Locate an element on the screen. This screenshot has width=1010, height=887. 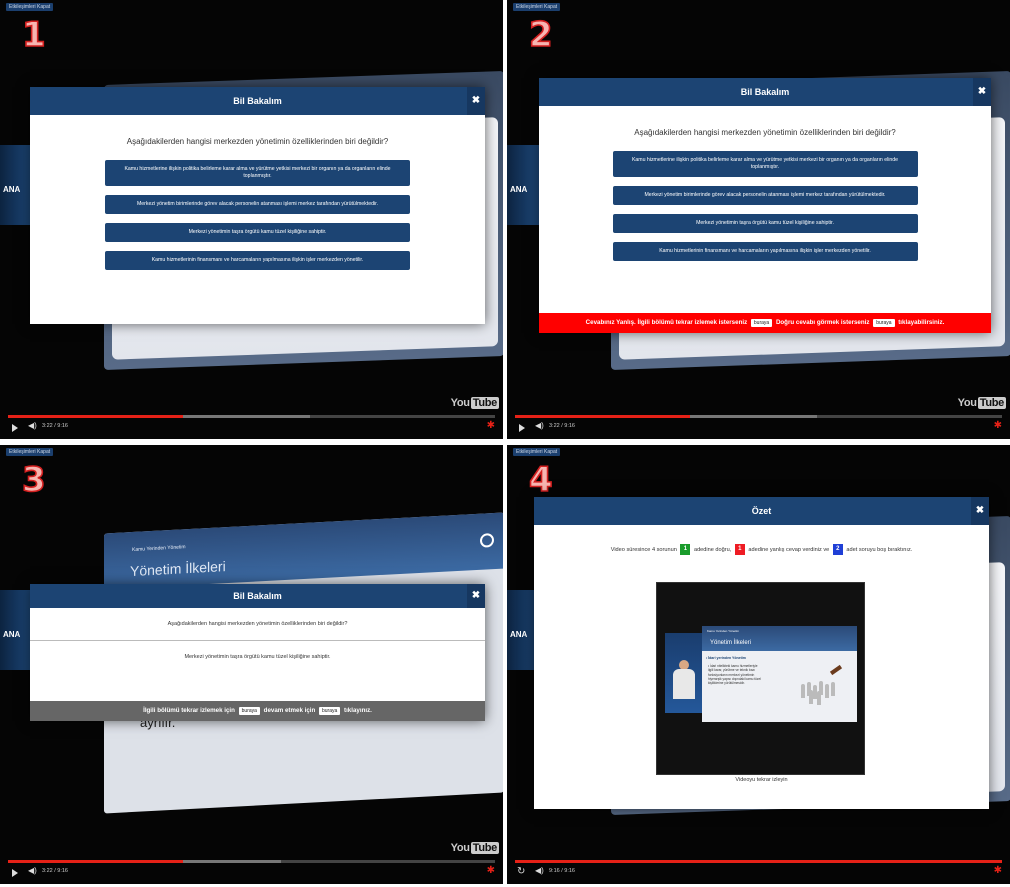
replay-video-link: Videoyu tekrar izleyin is located at coordinates (761, 780).